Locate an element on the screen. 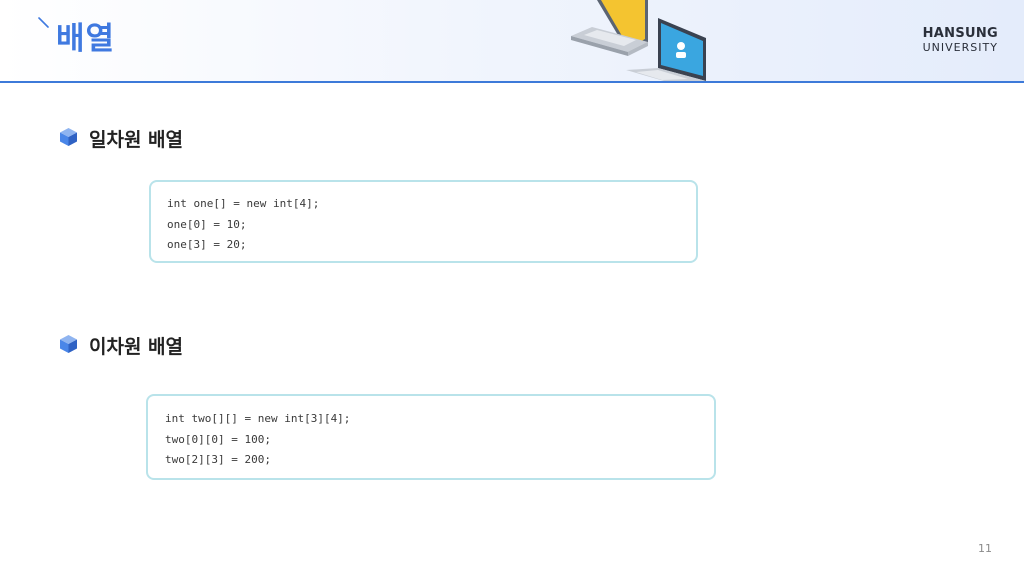 The image size is (1024, 576). slide-title: 배열 is located at coordinates (86, 39).